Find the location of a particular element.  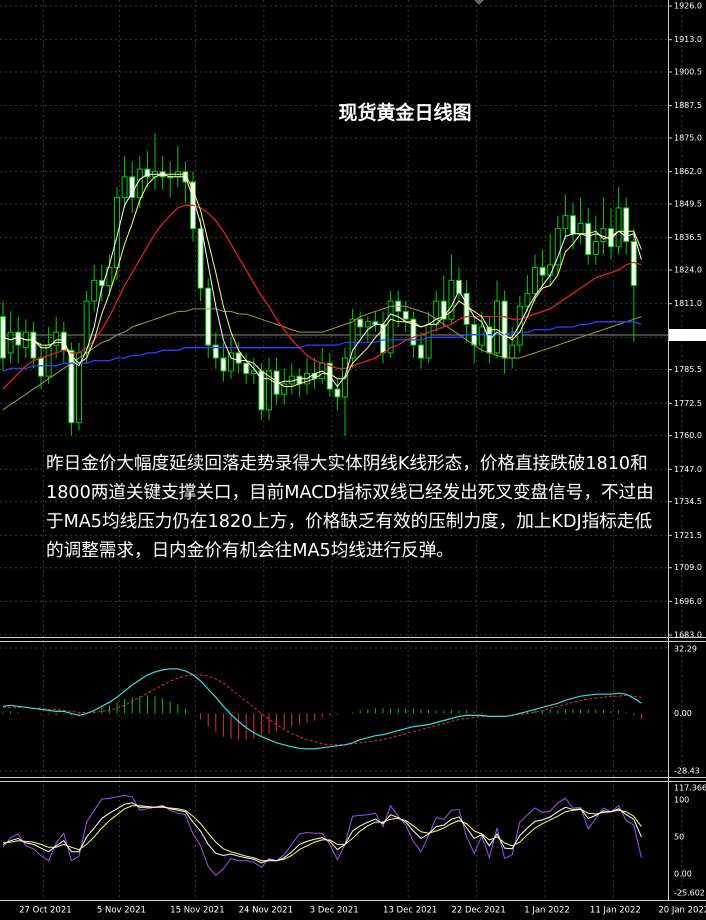

kdj-tick-label: 0.00 is located at coordinates (683, 874).